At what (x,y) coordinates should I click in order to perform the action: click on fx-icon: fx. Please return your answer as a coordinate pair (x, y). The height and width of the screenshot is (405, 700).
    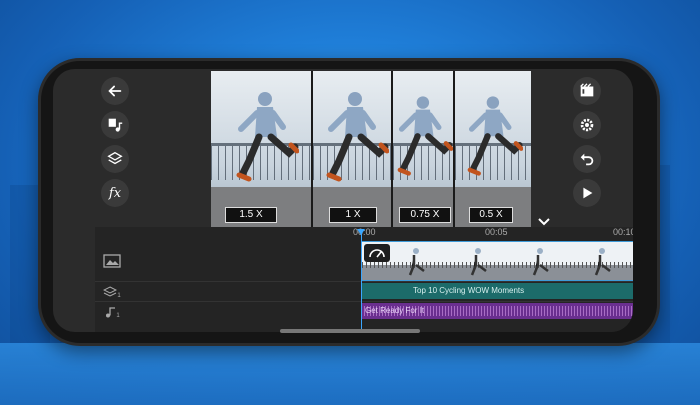
    Looking at the image, I should click on (115, 193).